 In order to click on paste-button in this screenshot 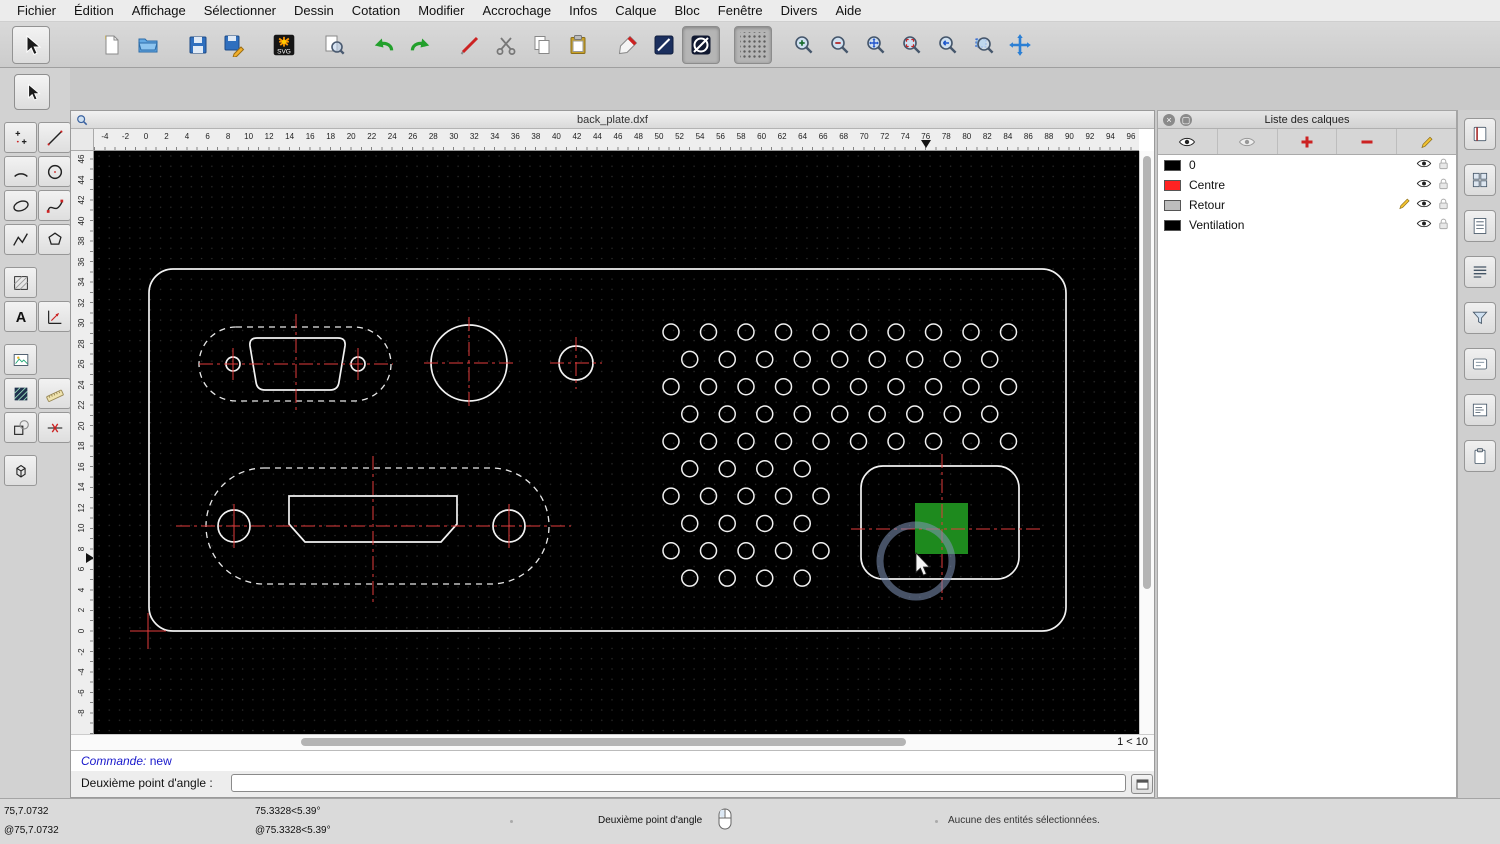, I will do `click(578, 45)`.